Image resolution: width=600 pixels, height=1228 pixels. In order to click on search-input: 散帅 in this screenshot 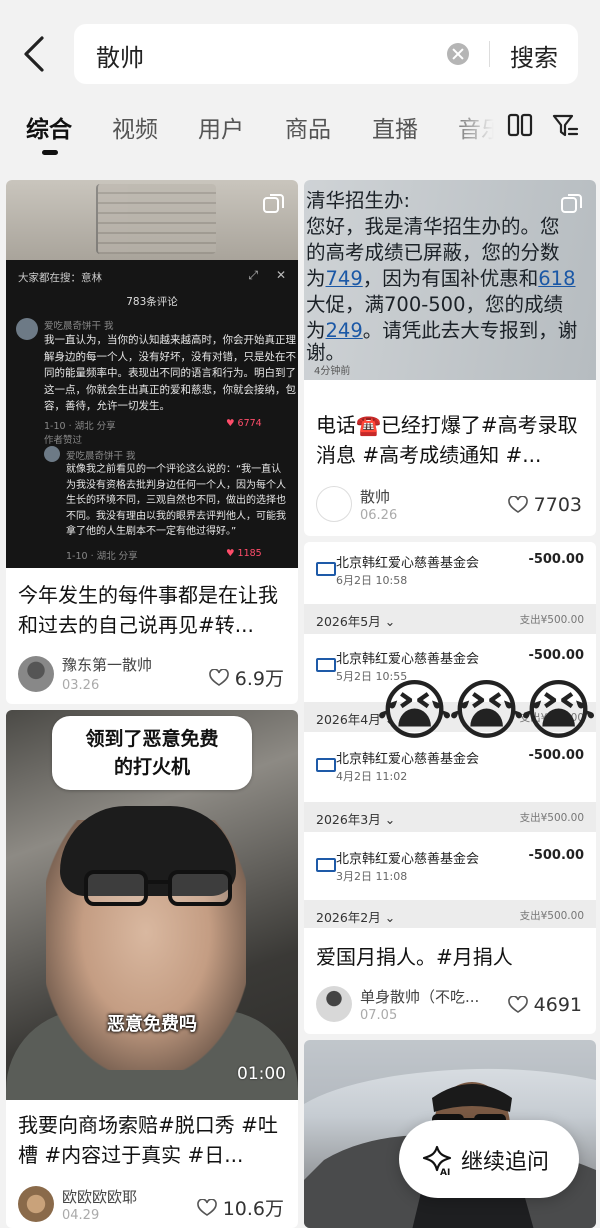, I will do `click(120, 55)`.